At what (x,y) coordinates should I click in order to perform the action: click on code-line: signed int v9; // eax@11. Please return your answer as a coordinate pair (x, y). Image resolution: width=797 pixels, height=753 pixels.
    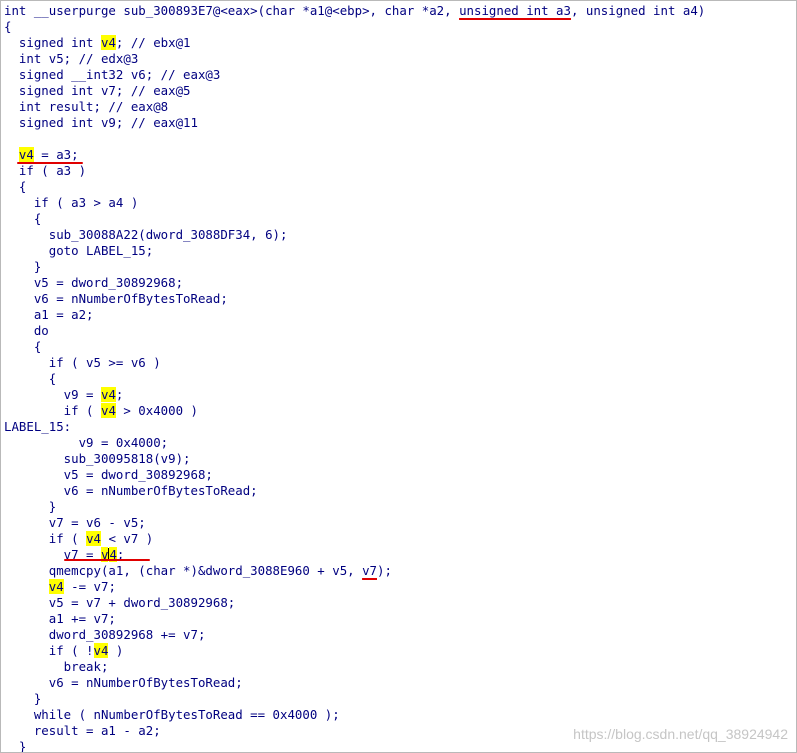
    Looking at the image, I should click on (400, 123).